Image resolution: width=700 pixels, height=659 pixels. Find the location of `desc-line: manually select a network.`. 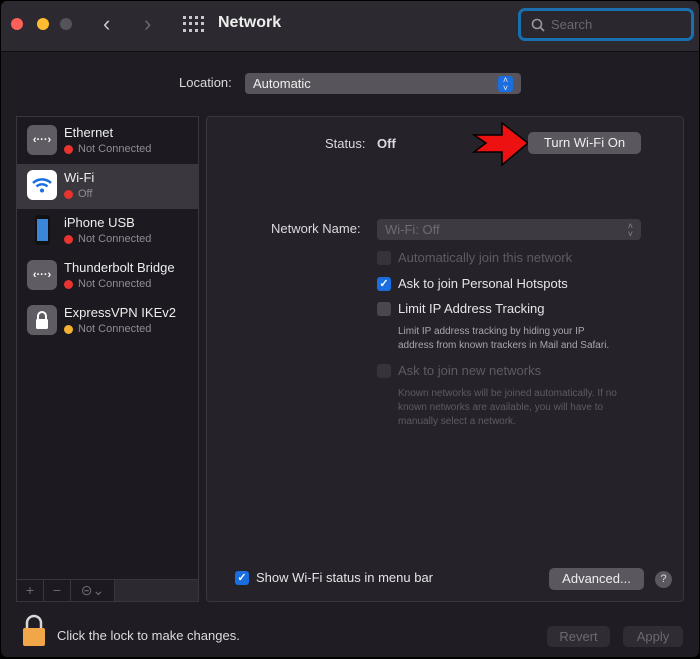

desc-line: manually select a network. is located at coordinates (457, 421).